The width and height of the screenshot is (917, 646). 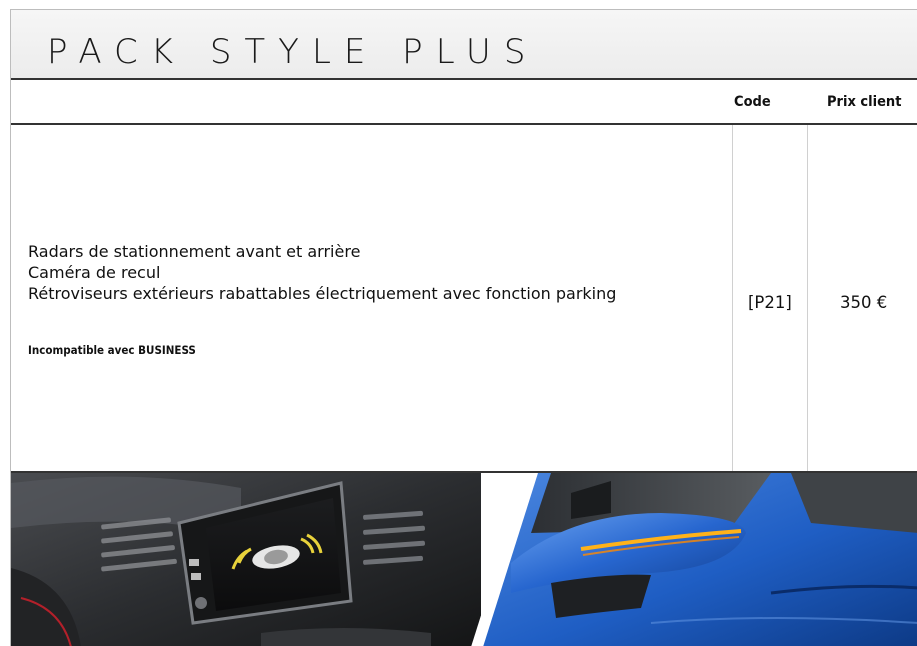 I want to click on feature-item: Radars de stationnement avant et arrière, so click(x=194, y=251).